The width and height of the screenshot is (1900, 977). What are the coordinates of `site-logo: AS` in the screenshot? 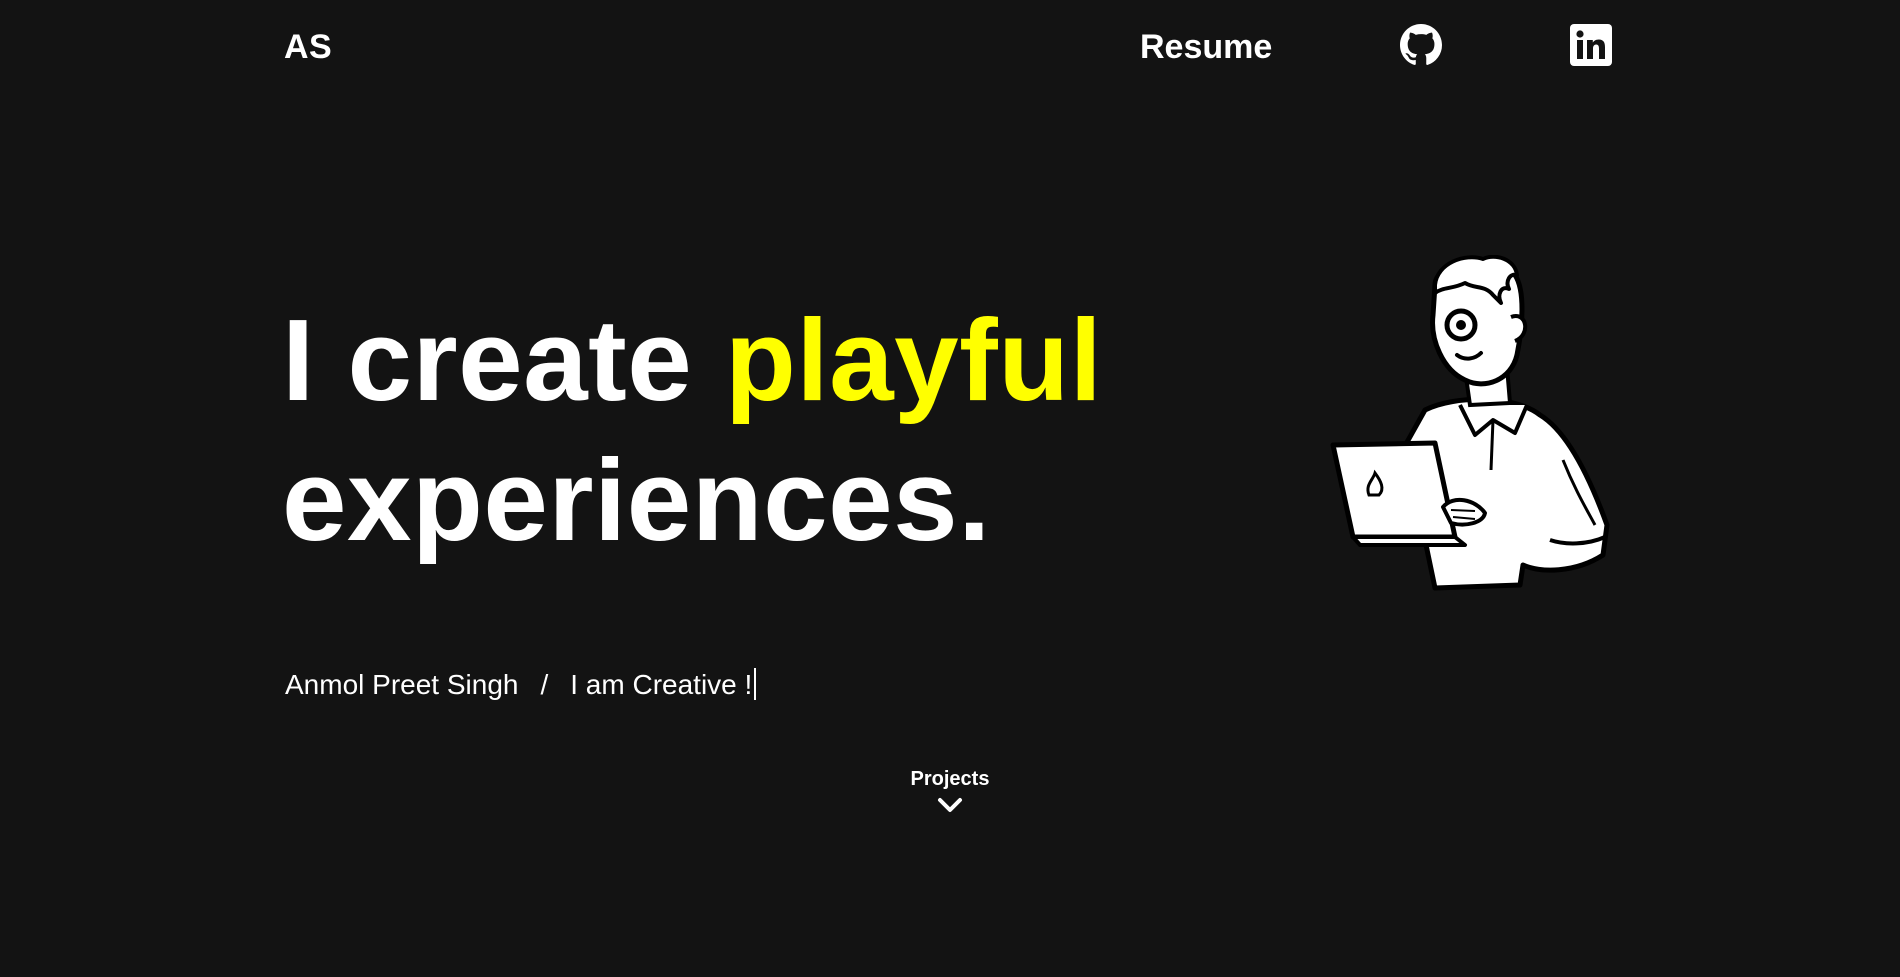 It's located at (308, 47).